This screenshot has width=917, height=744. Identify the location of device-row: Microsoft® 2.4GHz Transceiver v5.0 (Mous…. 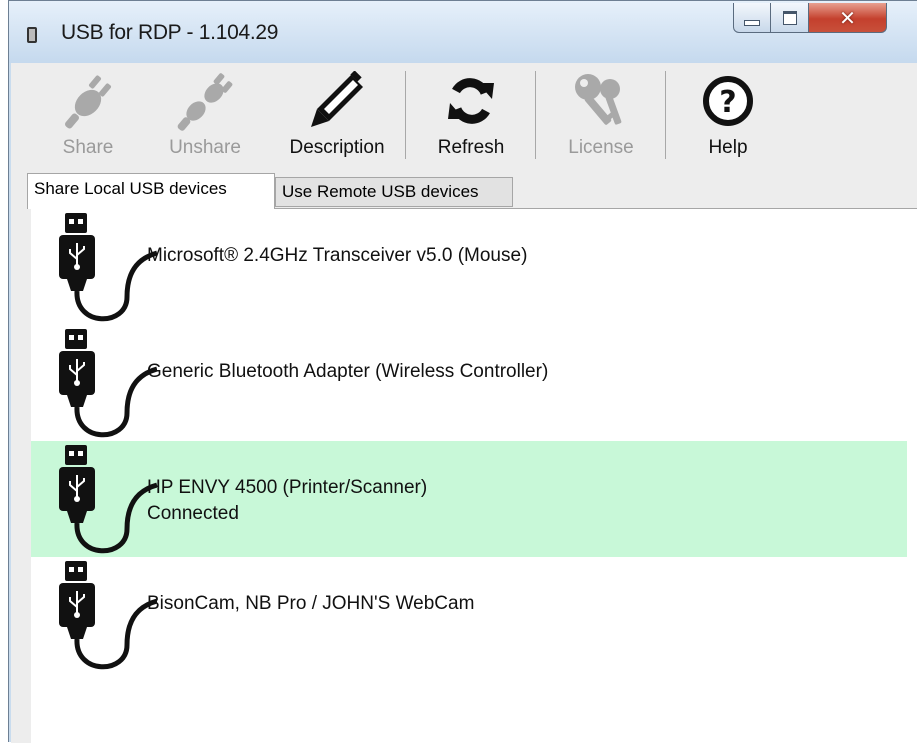
(469, 267).